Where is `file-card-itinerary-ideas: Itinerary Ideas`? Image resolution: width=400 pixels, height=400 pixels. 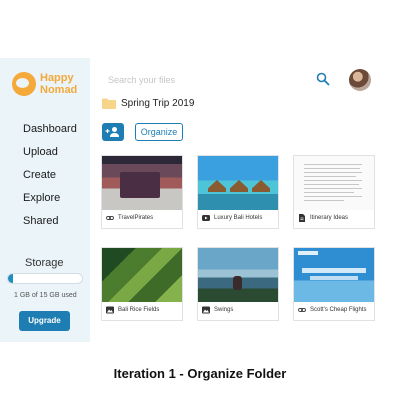
file-card-itinerary-ideas: Itinerary Ideas is located at coordinates (334, 192).